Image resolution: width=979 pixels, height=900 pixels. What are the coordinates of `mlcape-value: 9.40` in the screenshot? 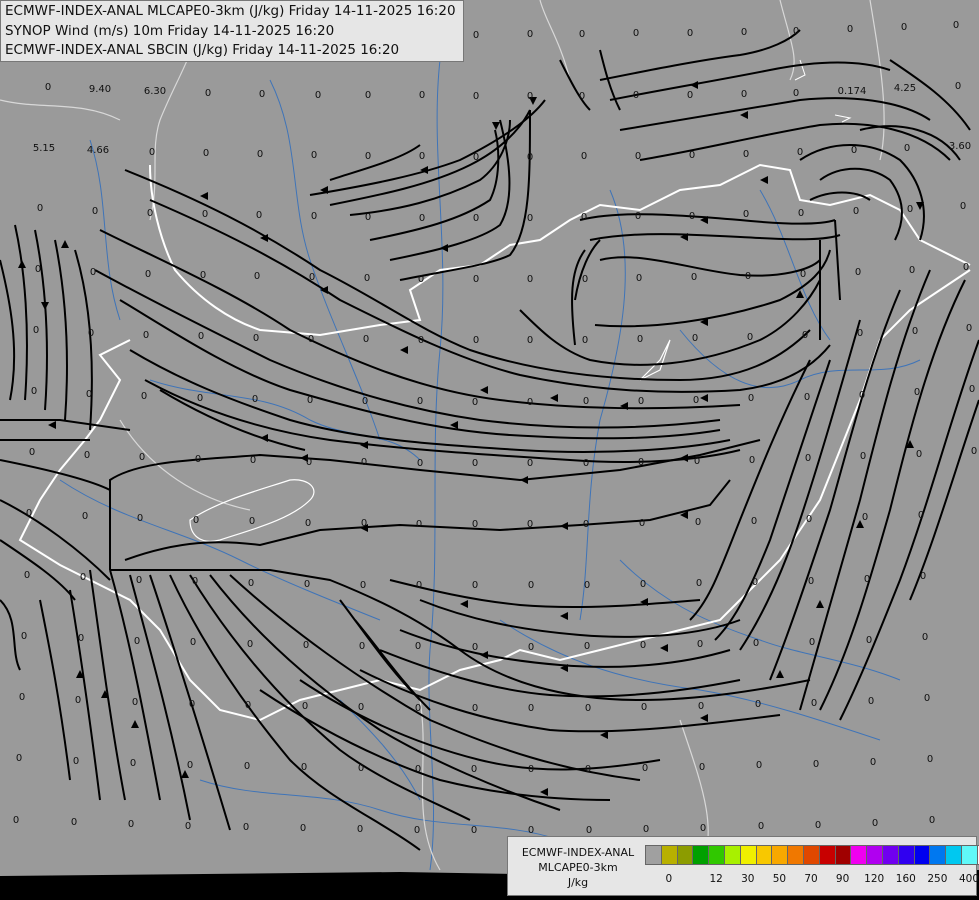 It's located at (100, 89).